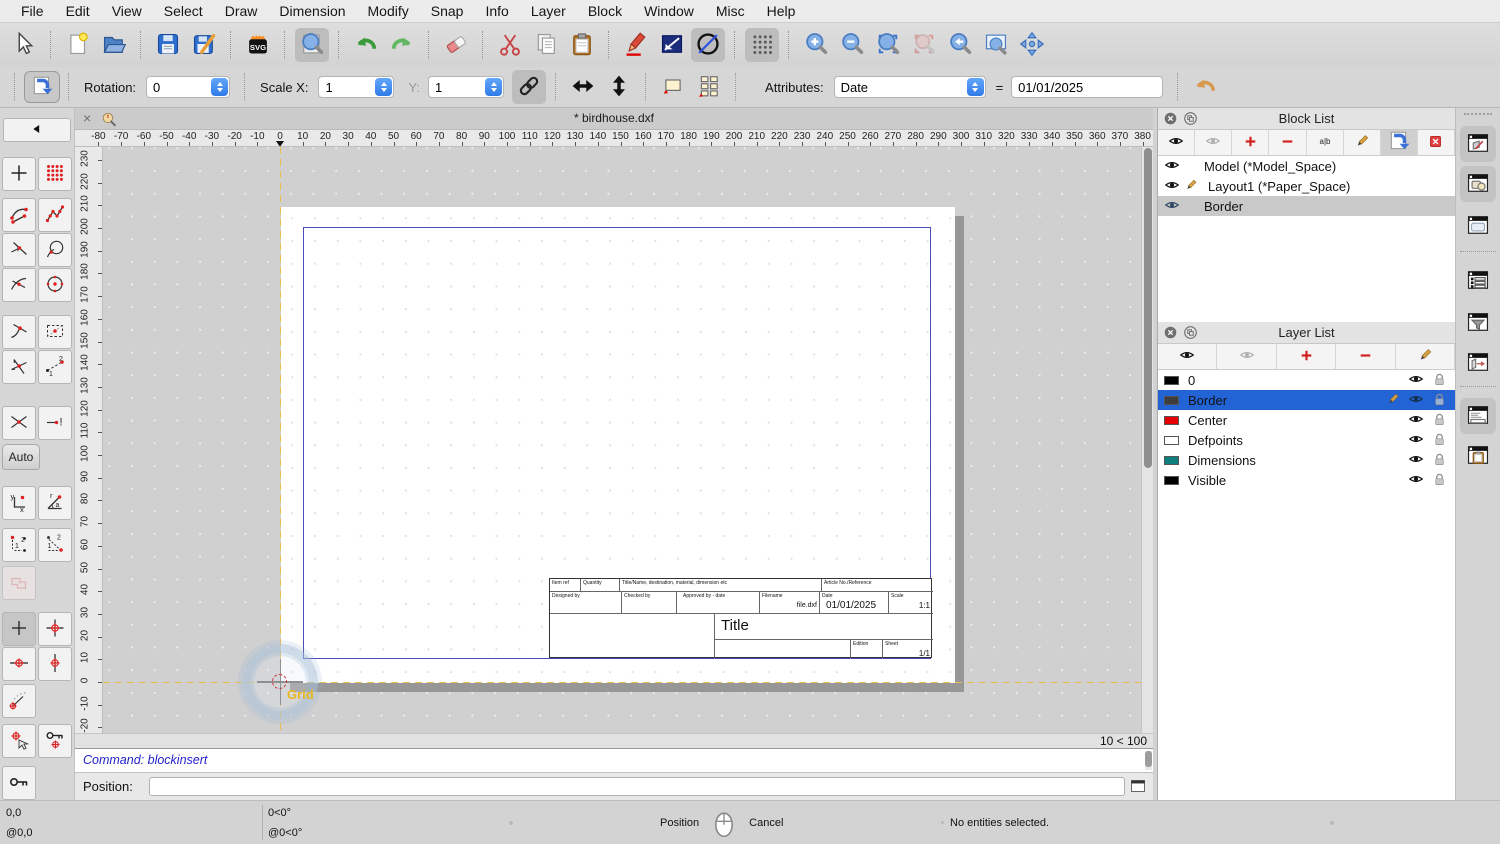  Describe the element at coordinates (447, 11) in the screenshot. I see `menu-snap: Snap` at that location.